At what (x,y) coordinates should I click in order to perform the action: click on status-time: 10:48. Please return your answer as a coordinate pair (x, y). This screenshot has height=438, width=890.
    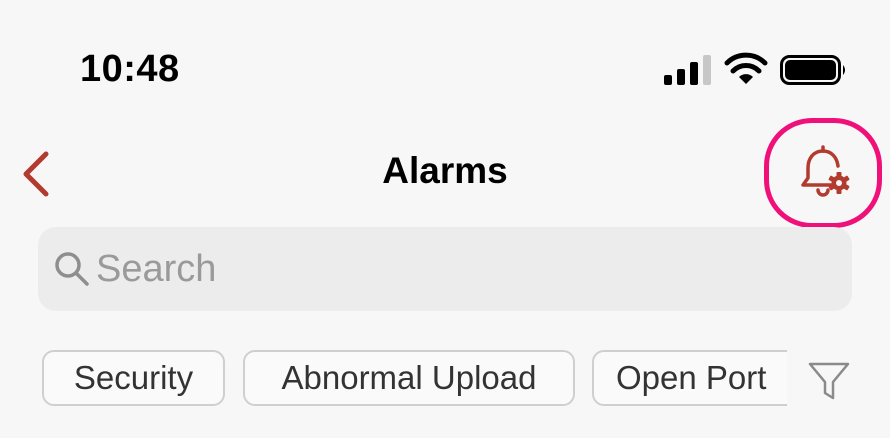
    Looking at the image, I should click on (130, 69).